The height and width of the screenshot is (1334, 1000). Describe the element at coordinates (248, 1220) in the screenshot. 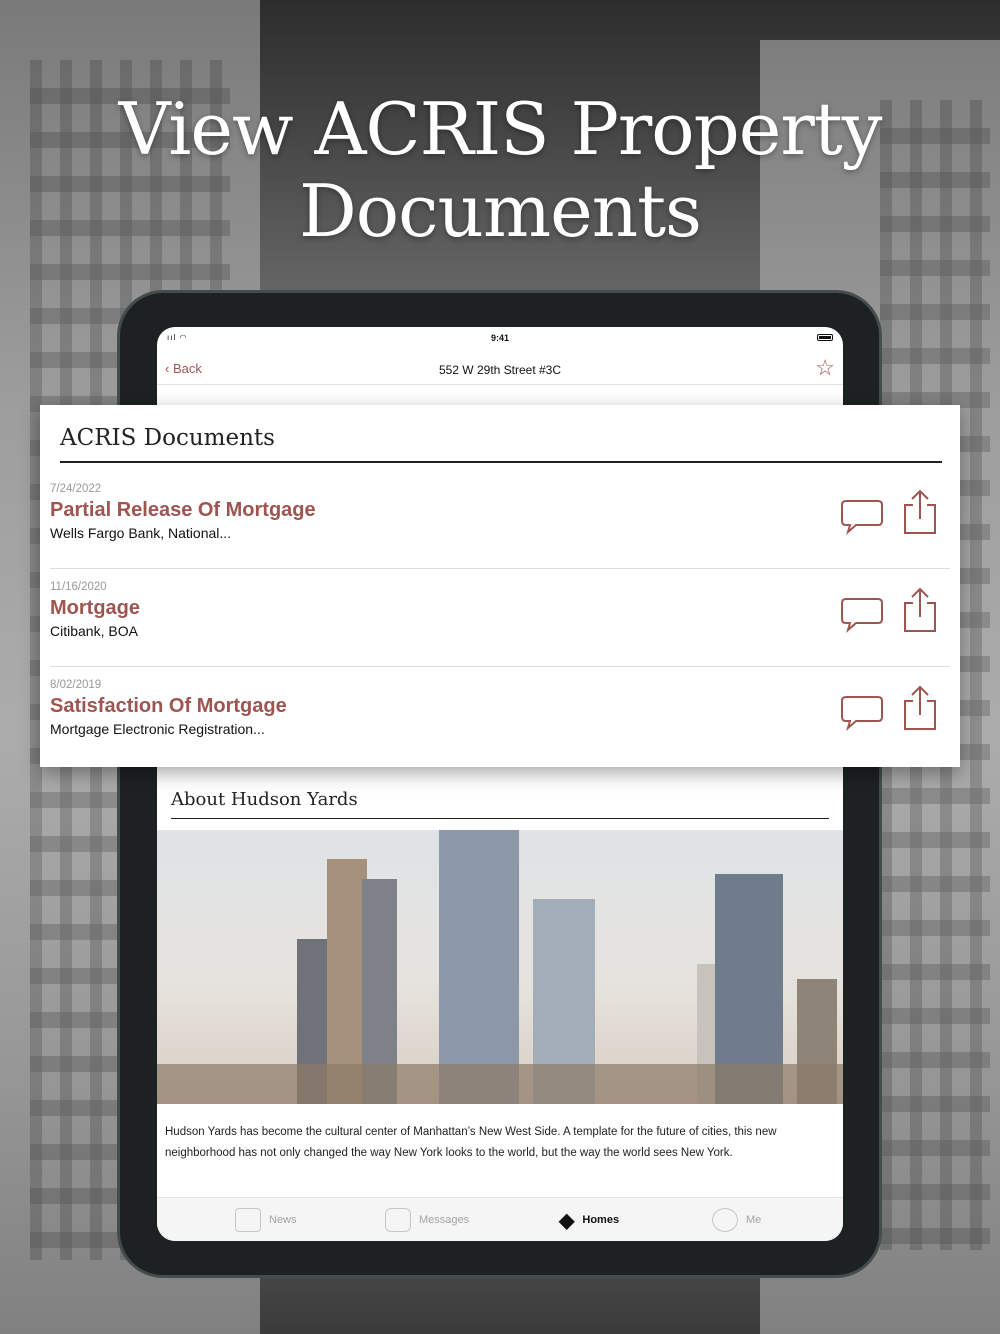

I see `newspaper-icon` at that location.